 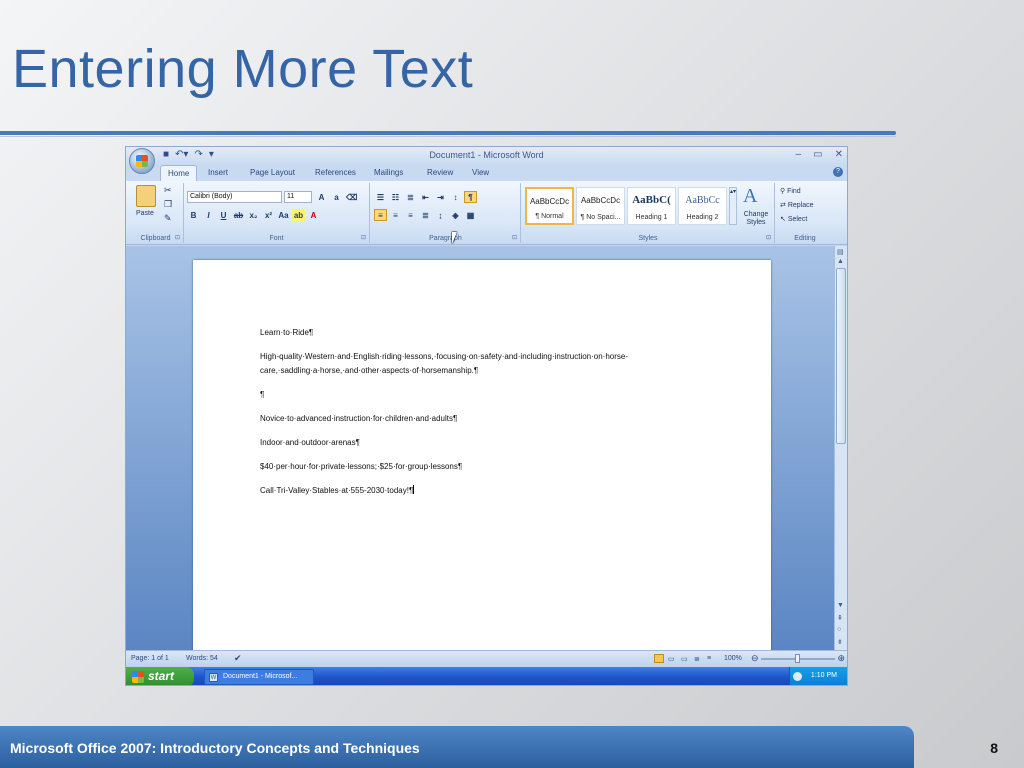 What do you see at coordinates (336, 197) in the screenshot?
I see `shrink-font-icon: a` at bounding box center [336, 197].